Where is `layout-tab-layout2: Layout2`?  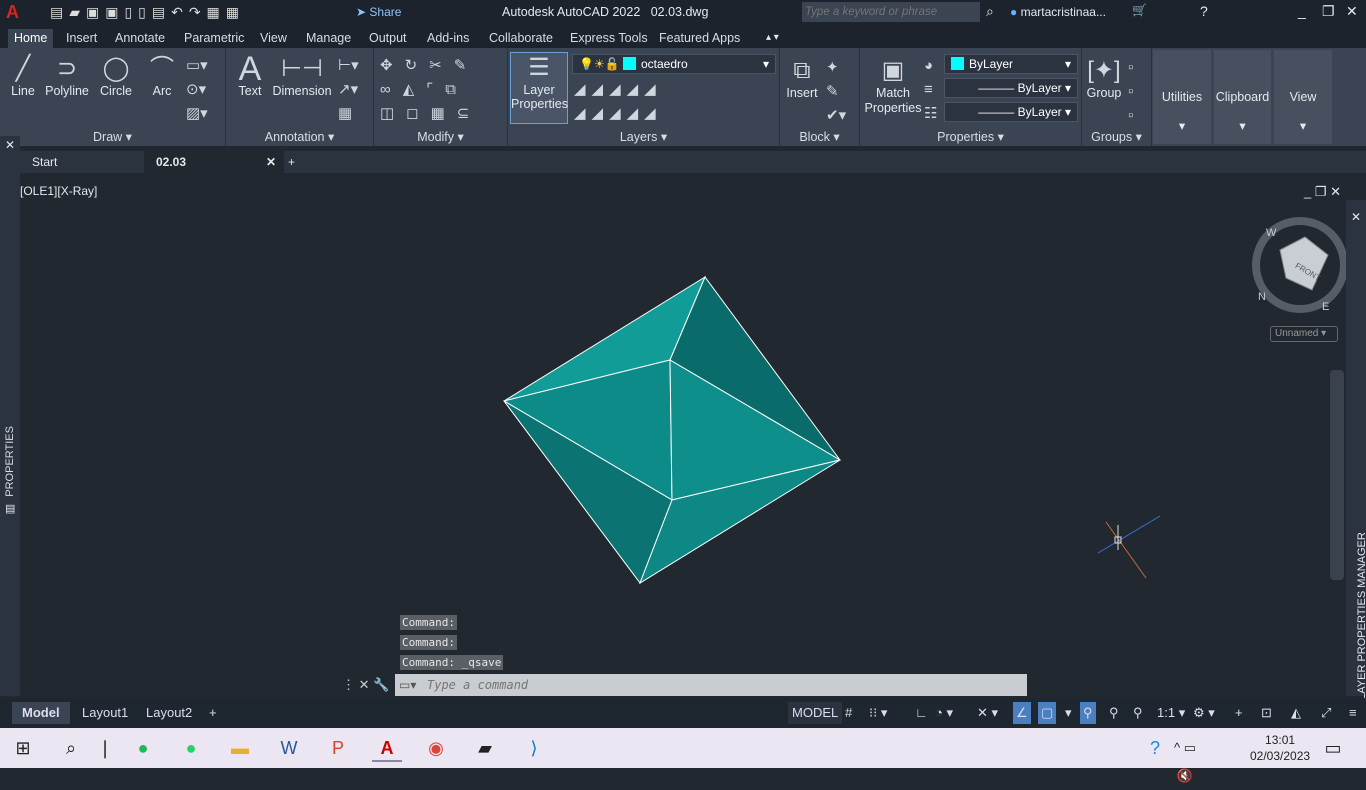
layout-tab-layout2: Layout2 is located at coordinates (169, 713).